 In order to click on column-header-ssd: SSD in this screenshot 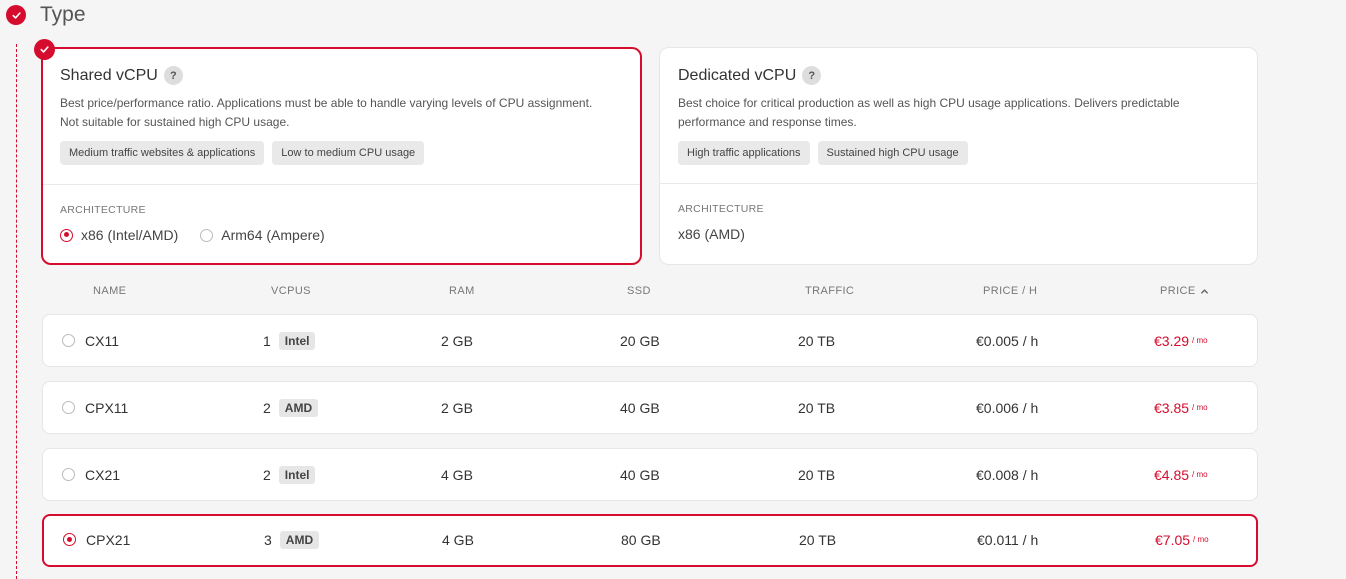, I will do `click(639, 291)`.